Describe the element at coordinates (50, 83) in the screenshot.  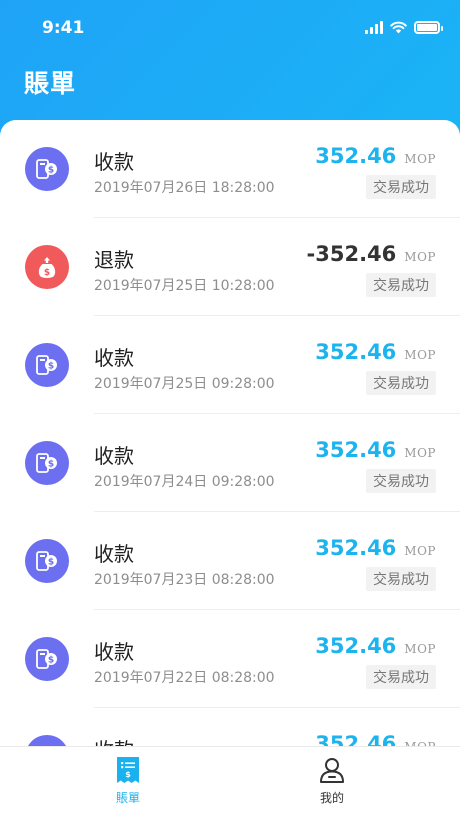
I see `page-title: 賬單` at that location.